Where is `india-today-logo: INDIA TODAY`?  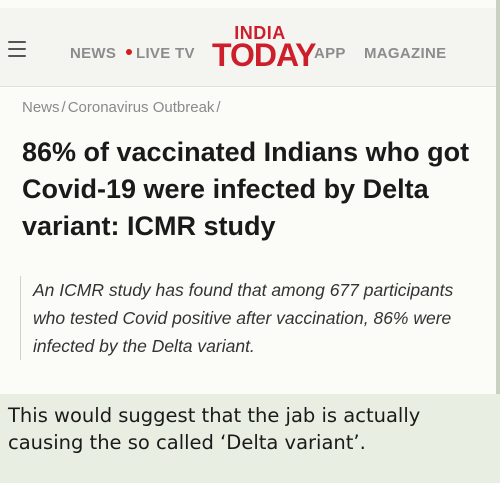 india-today-logo: INDIA TODAY is located at coordinates (264, 48).